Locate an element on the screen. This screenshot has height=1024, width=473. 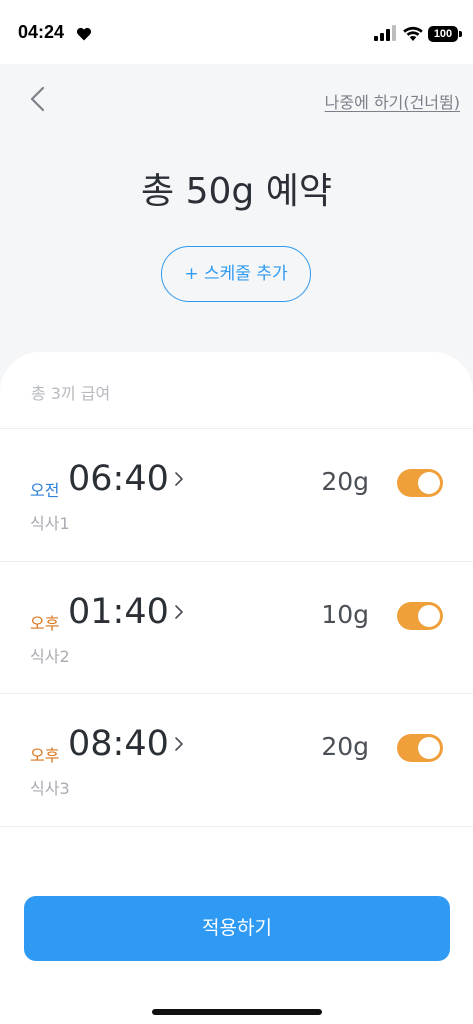
skip-link: 나중에 하기(건너뜀) is located at coordinates (392, 101).